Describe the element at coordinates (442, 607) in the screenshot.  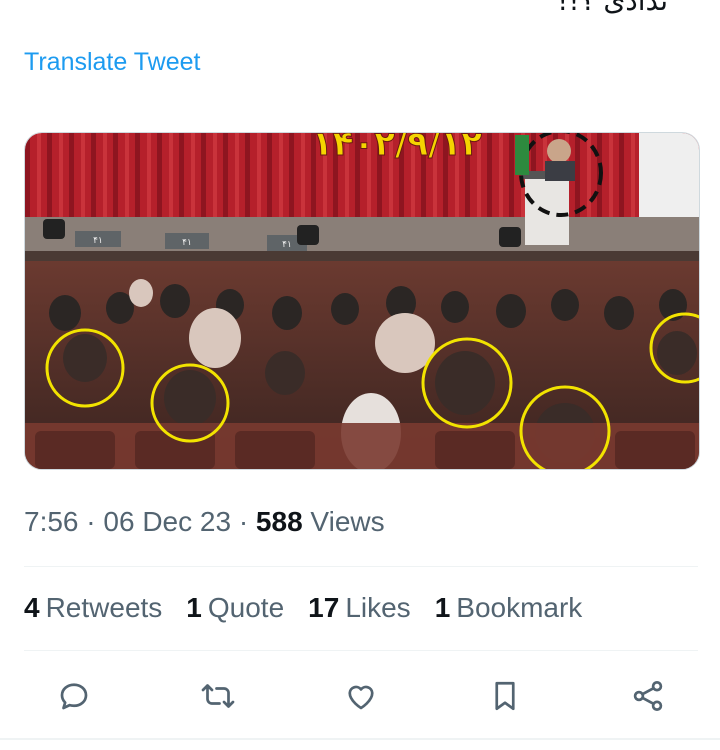
I see `bookmarks-count: 1` at that location.